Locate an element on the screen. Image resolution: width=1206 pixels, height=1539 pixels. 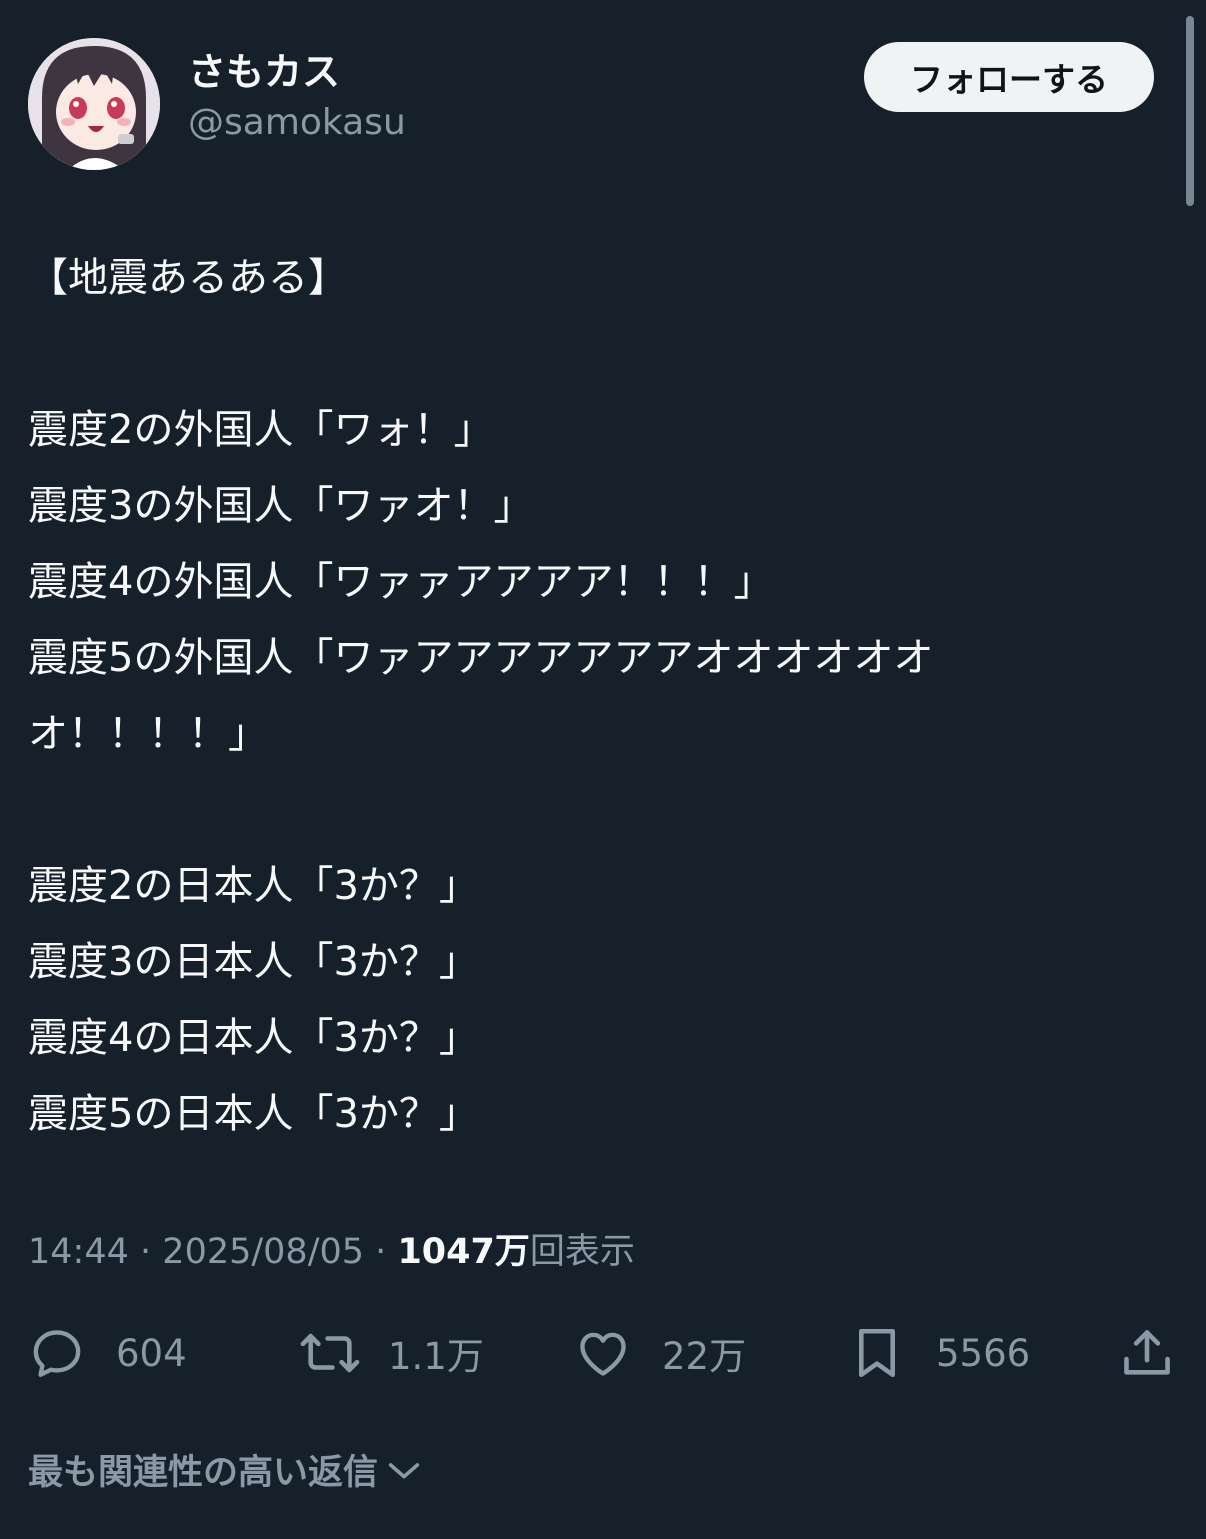
tweet-line: 震度4の外国人「ワァァアアアア！！！」 is located at coordinates (401, 582).